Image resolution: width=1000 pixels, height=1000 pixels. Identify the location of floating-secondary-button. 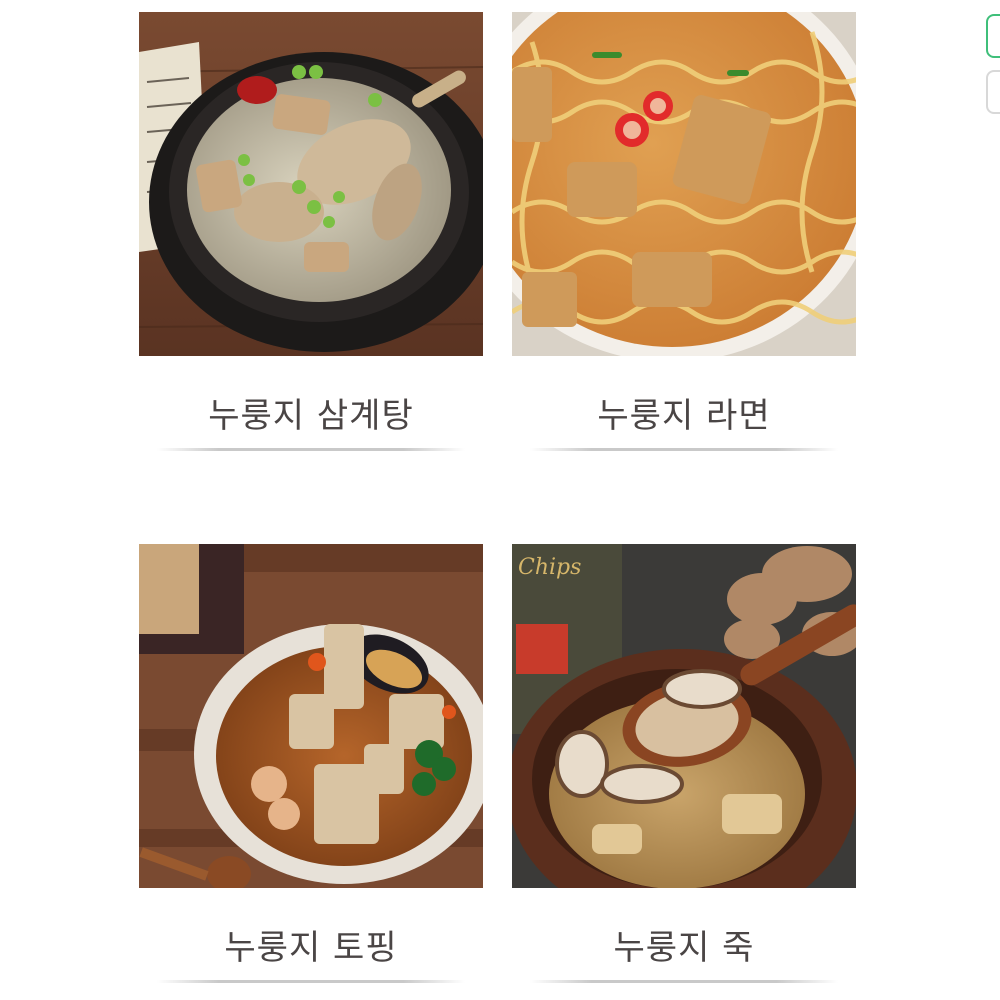
(993, 92).